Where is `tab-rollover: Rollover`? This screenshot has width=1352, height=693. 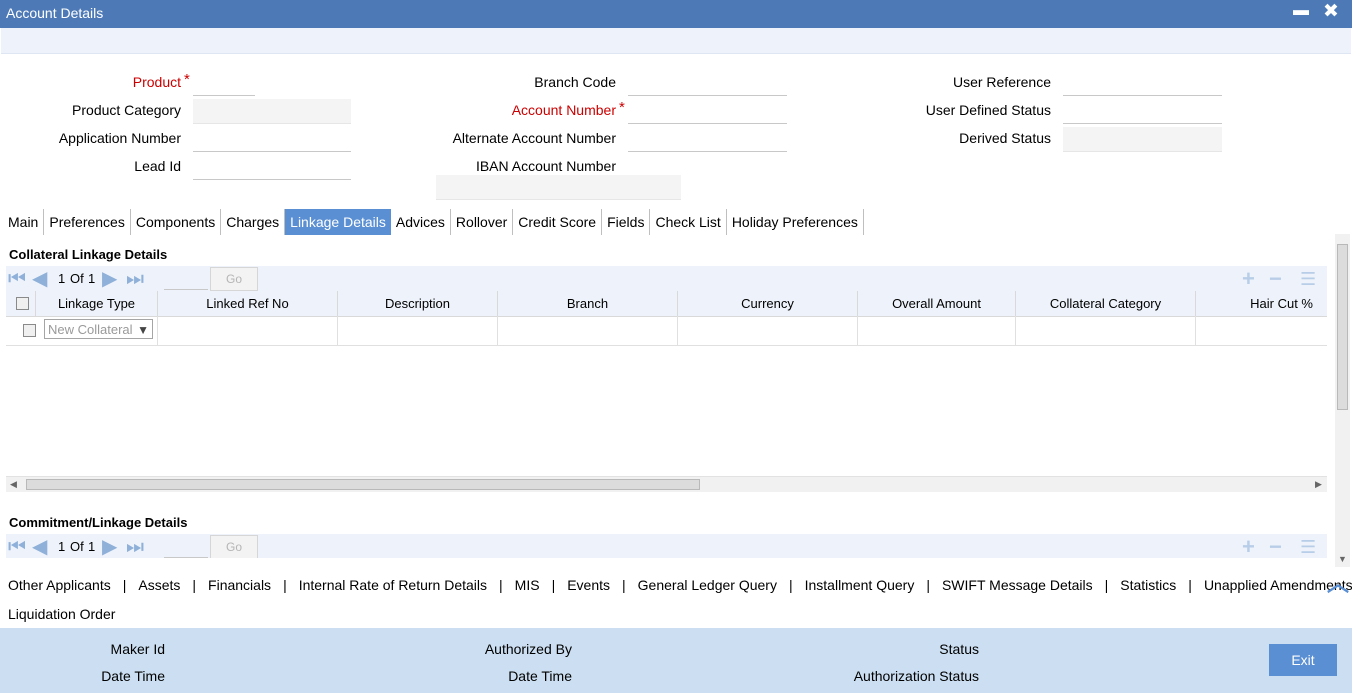
tab-rollover: Rollover is located at coordinates (482, 222).